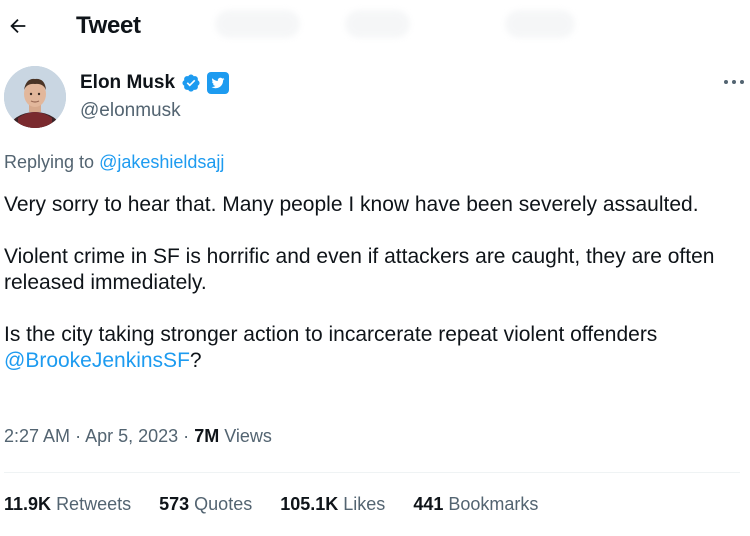 The height and width of the screenshot is (536, 750). What do you see at coordinates (428, 504) in the screenshot?
I see `bookmarks-count: 441` at bounding box center [428, 504].